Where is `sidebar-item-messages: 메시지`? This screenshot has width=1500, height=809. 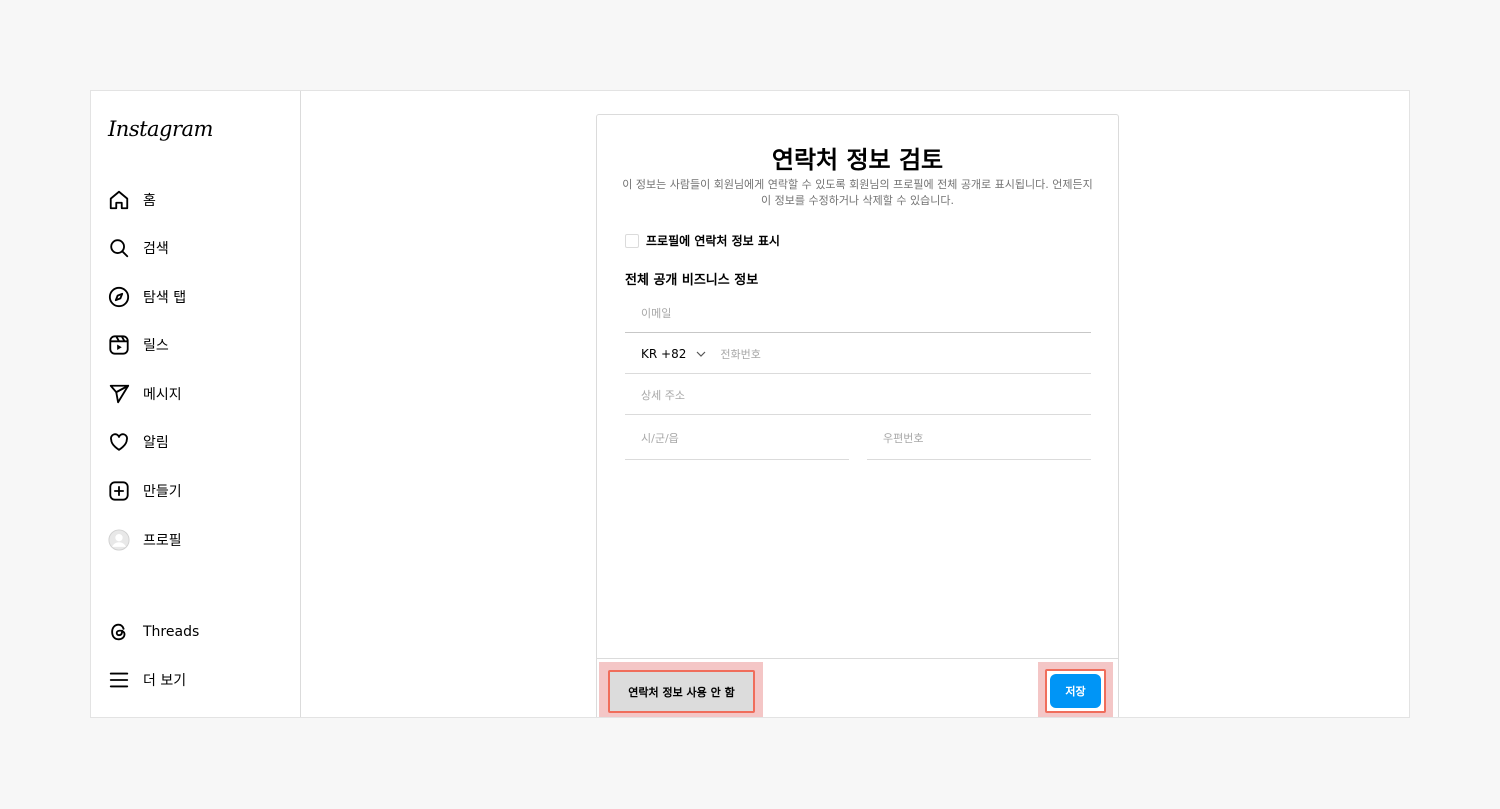 sidebar-item-messages: 메시지 is located at coordinates (144, 394).